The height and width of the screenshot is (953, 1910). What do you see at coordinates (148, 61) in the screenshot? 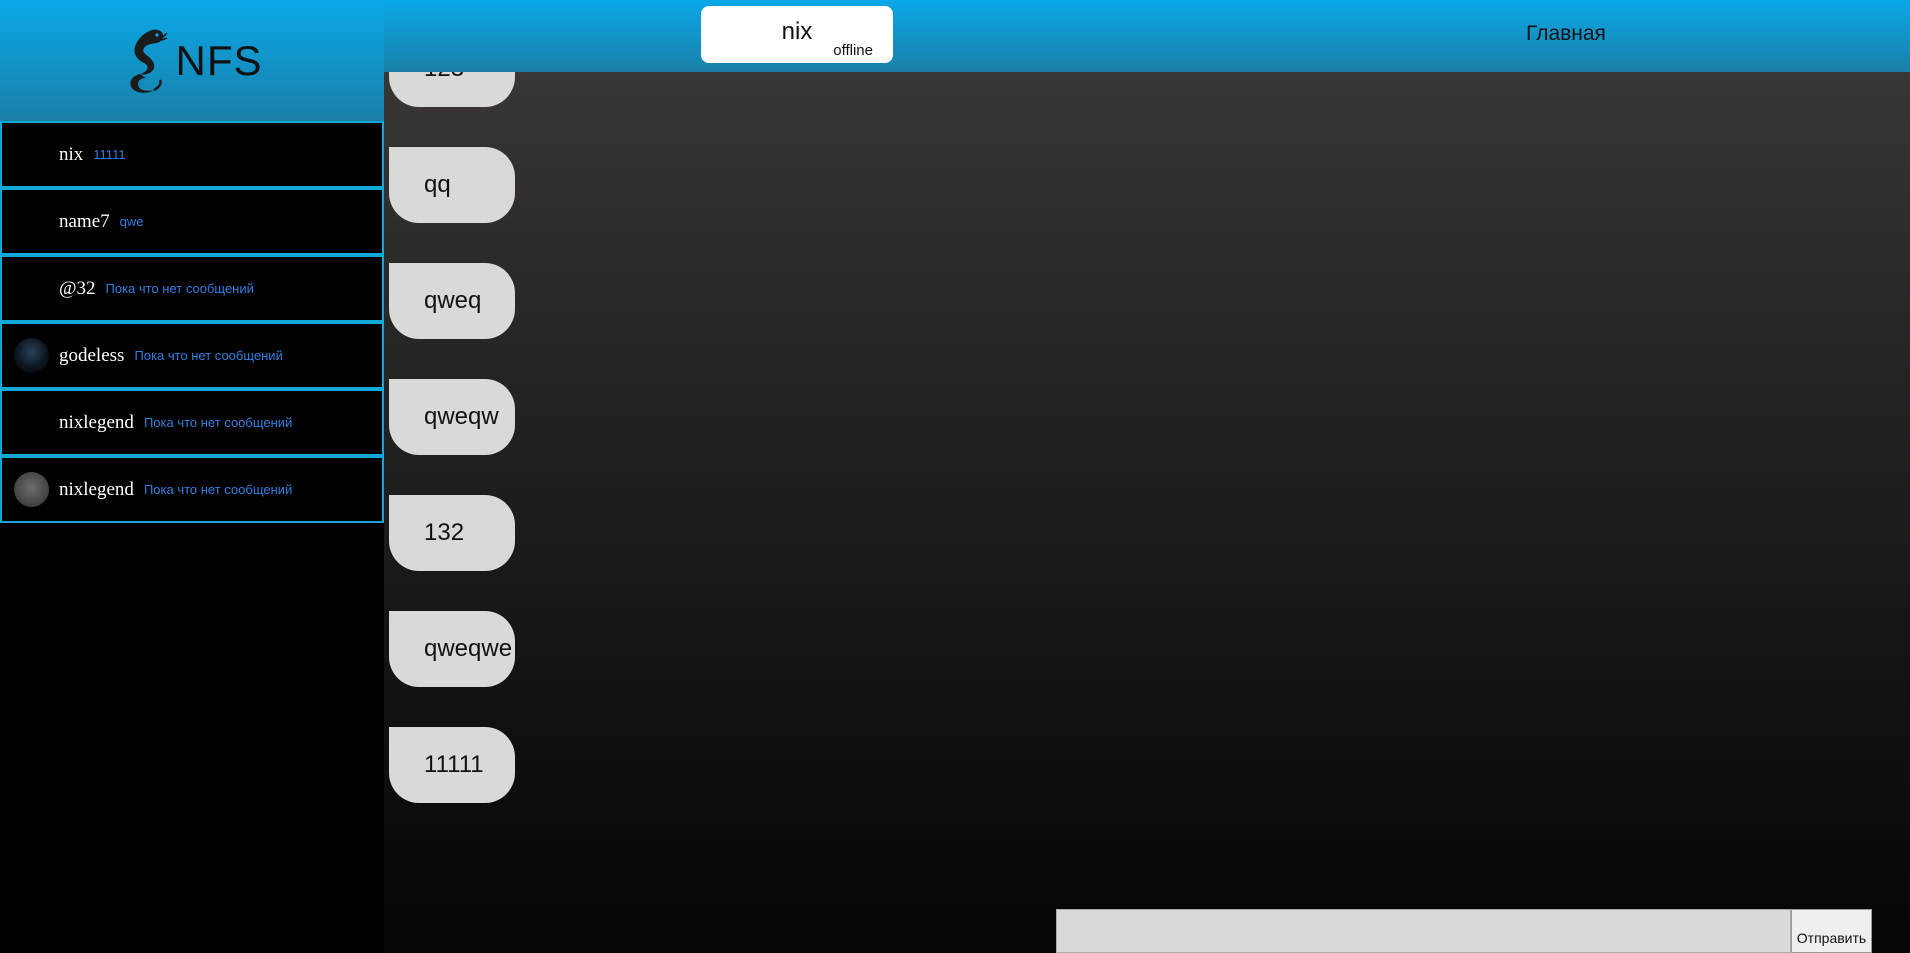
I see `dragon-icon` at bounding box center [148, 61].